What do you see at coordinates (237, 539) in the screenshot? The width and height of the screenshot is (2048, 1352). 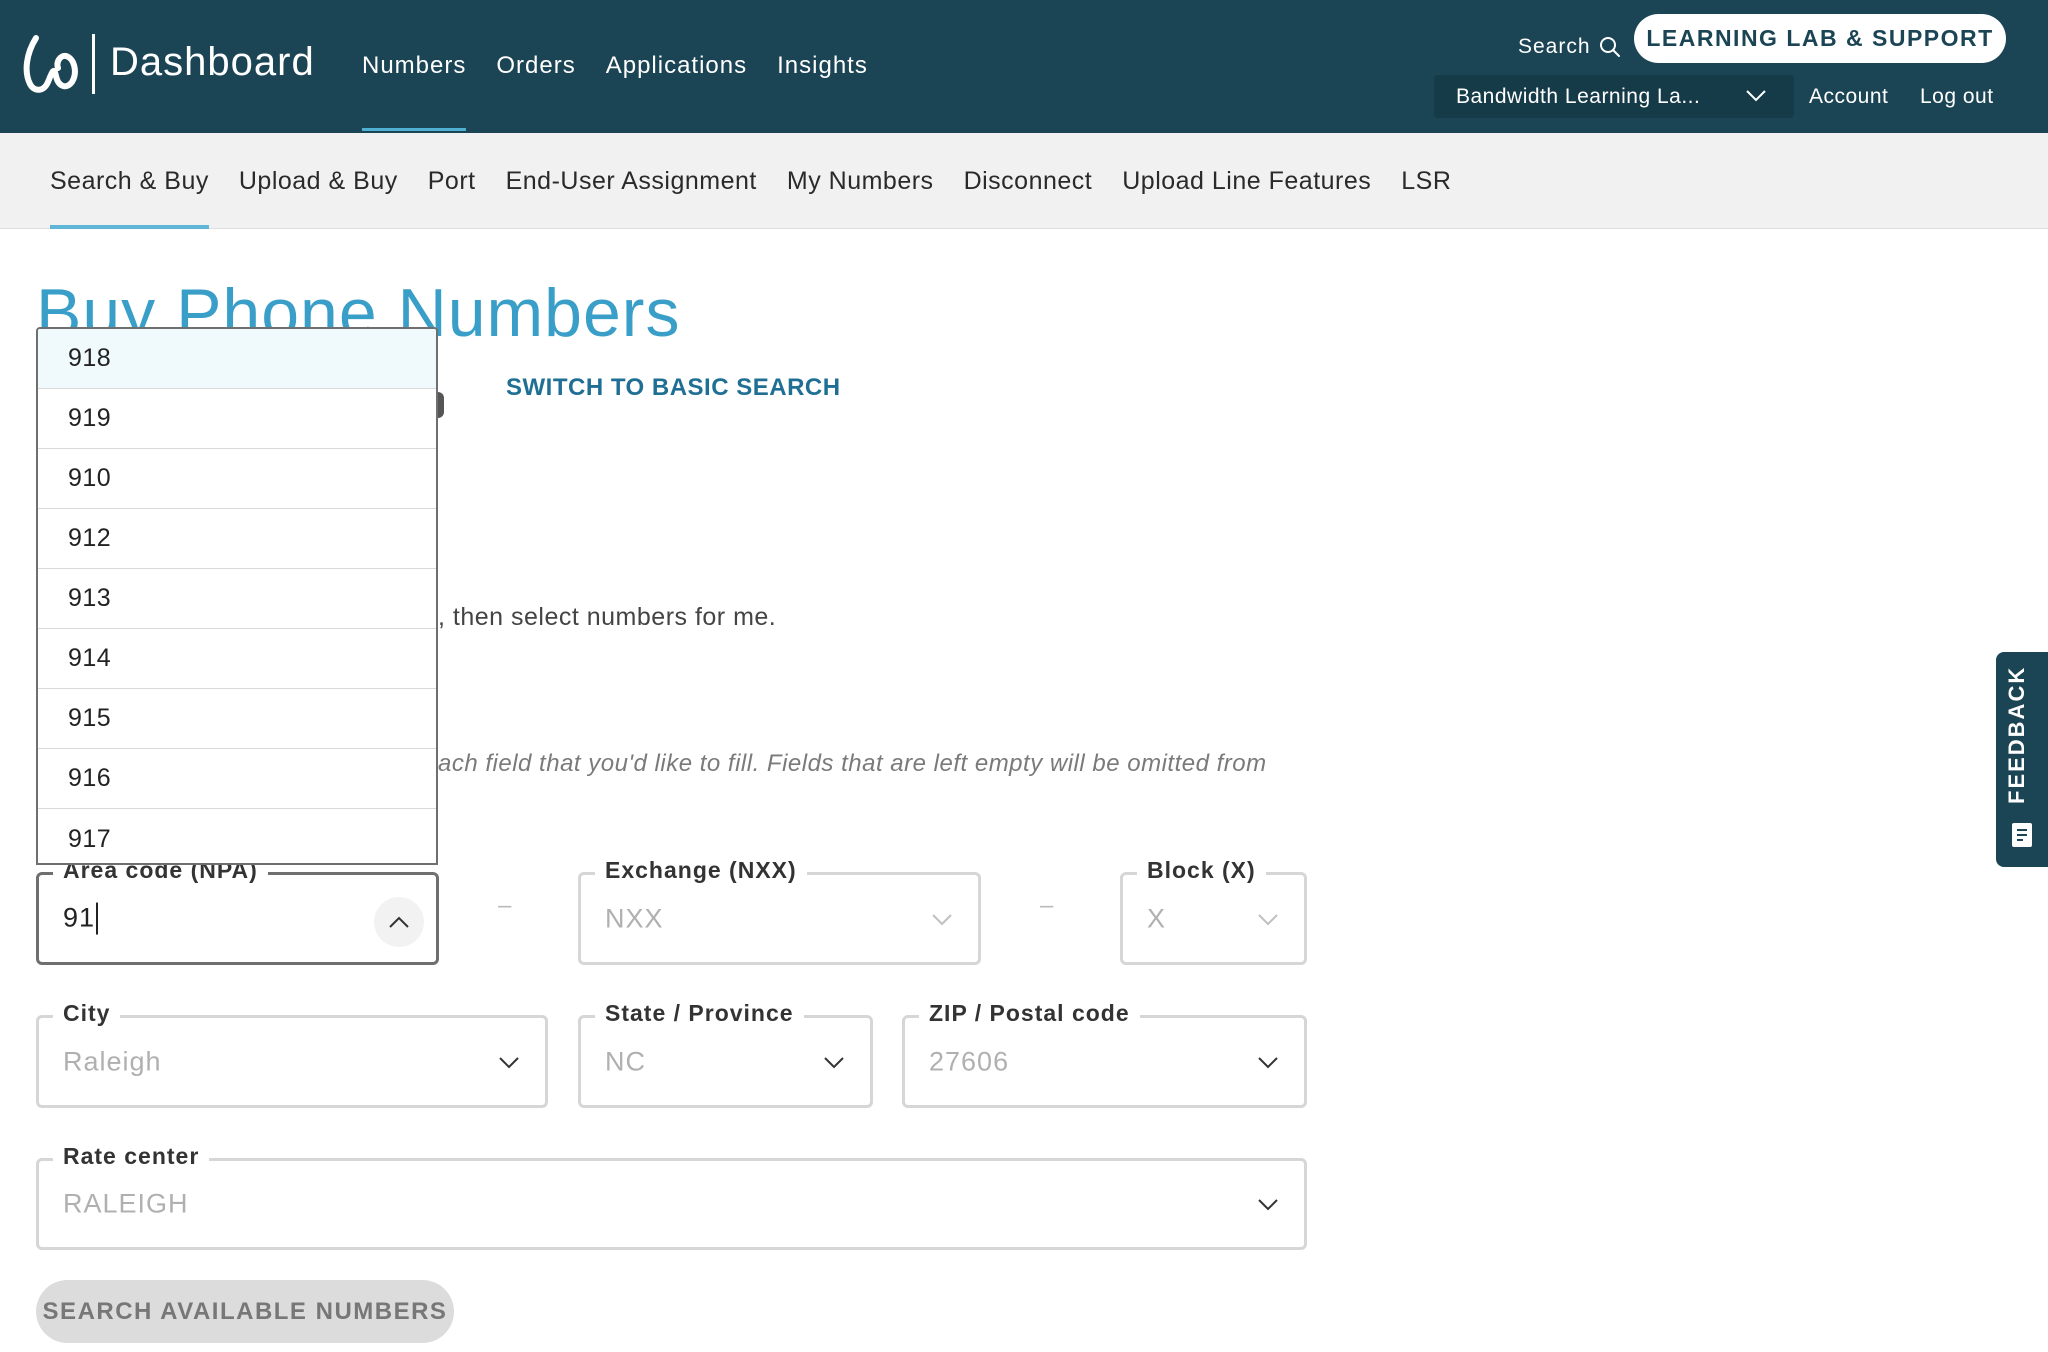 I see `dropdown-option: 912` at bounding box center [237, 539].